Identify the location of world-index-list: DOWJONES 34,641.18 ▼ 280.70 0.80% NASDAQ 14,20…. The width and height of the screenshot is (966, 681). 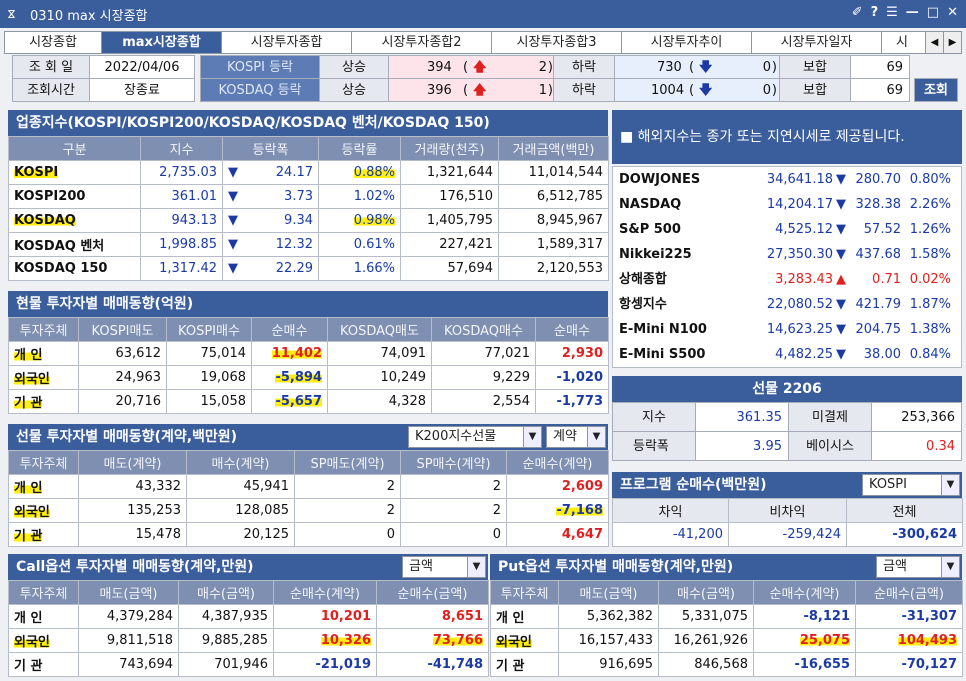
(787, 267).